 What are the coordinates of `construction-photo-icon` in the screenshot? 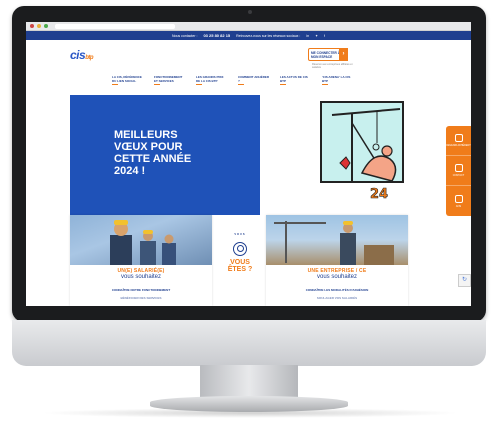 It's located at (334, 243).